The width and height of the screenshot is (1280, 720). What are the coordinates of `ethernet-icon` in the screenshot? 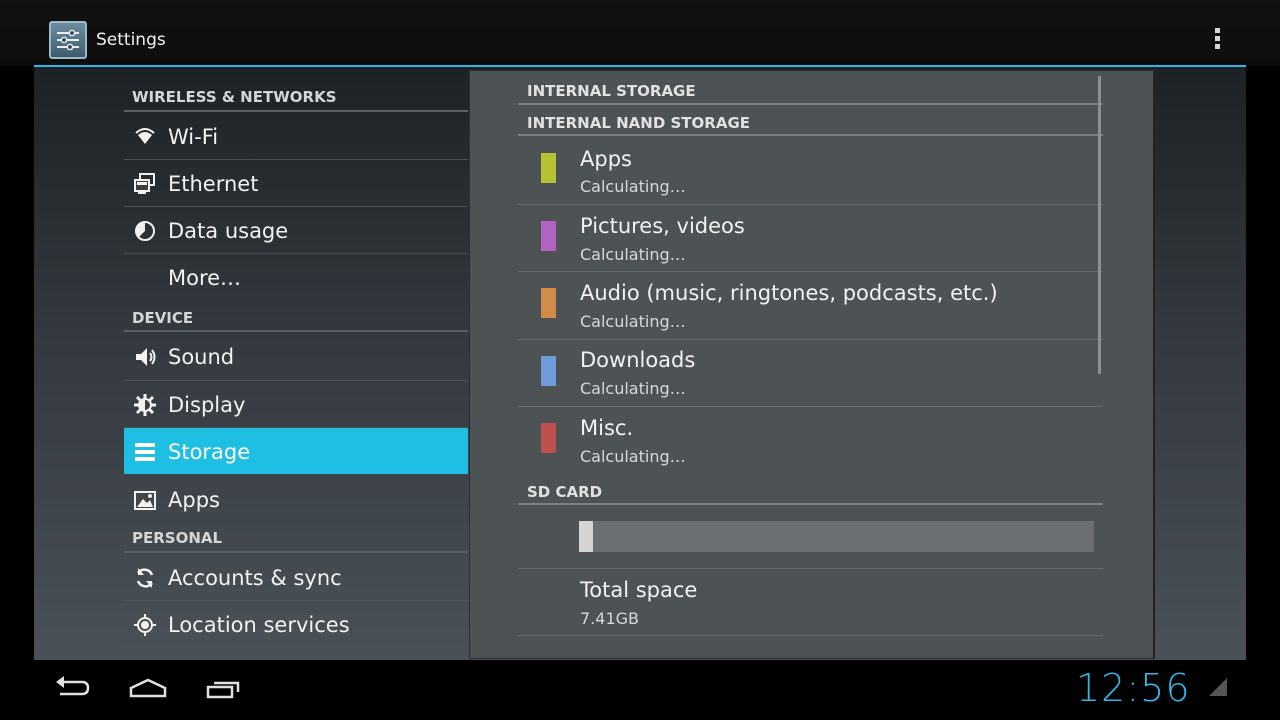 It's located at (144, 183).